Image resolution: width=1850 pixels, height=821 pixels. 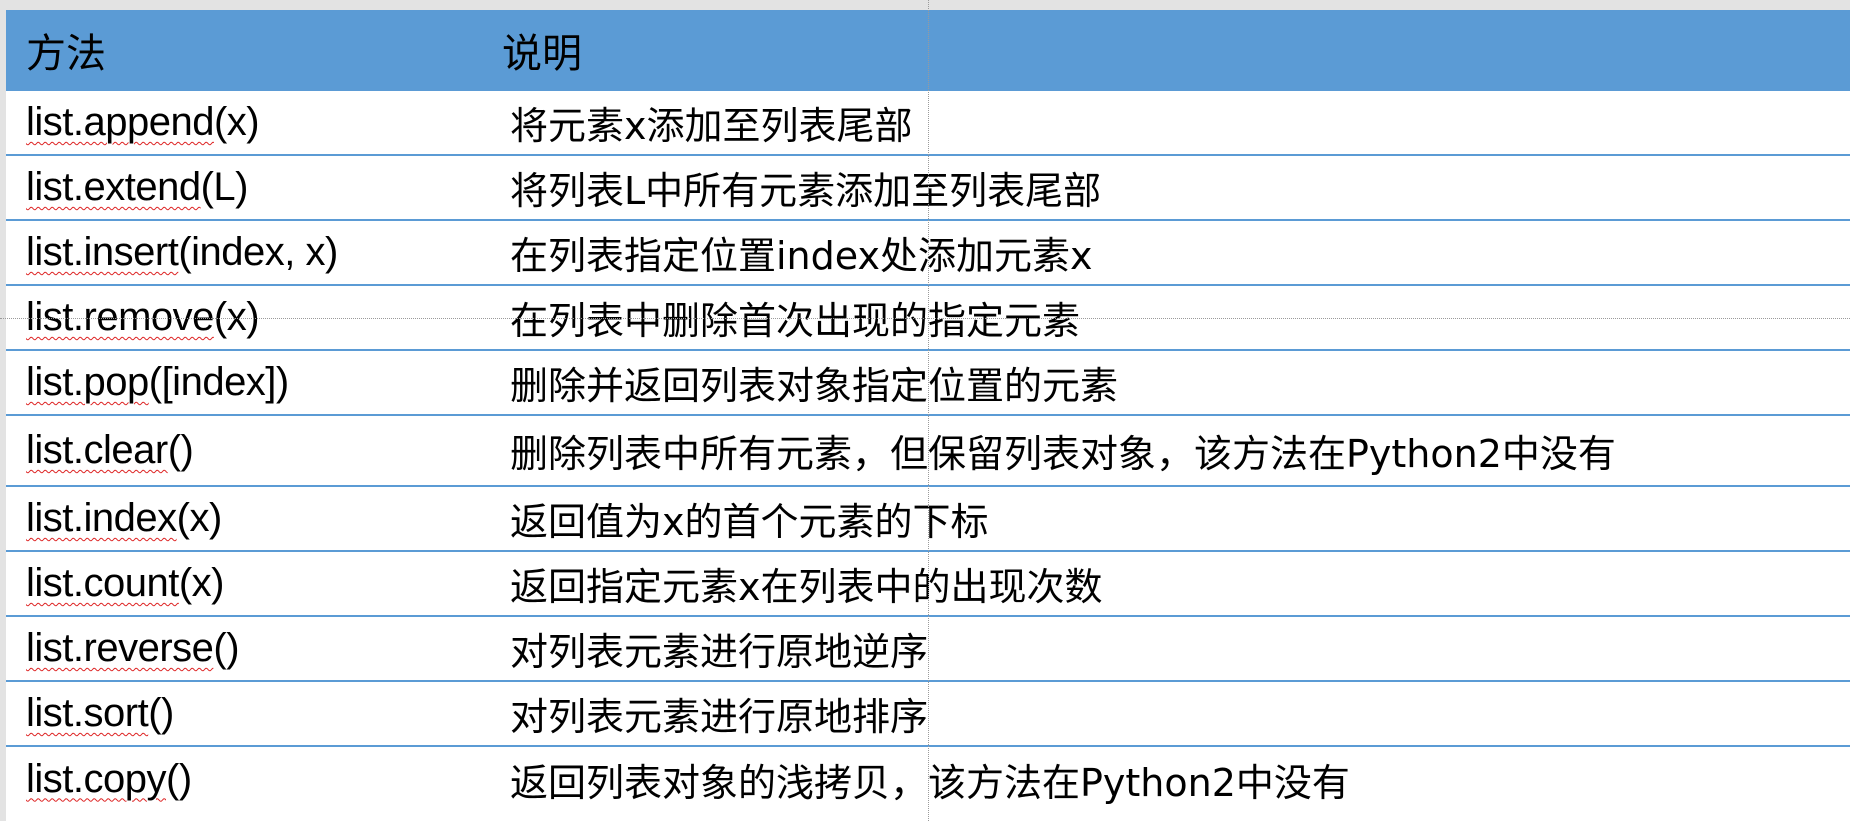 What do you see at coordinates (928, 122) in the screenshot?
I see `table-row: list.append(x) 将元素x添加至列表尾部` at bounding box center [928, 122].